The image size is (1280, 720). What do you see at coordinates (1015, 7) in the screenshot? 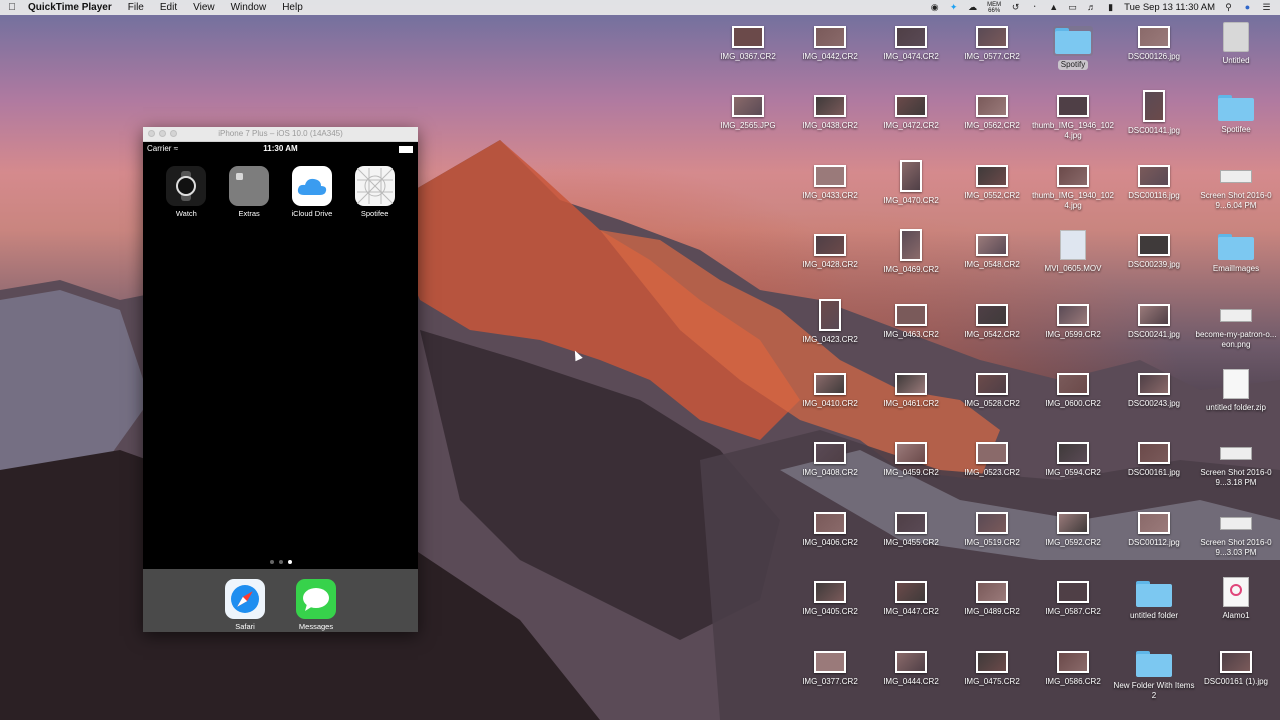
I see `time-machine-icon: ↺` at bounding box center [1015, 7].